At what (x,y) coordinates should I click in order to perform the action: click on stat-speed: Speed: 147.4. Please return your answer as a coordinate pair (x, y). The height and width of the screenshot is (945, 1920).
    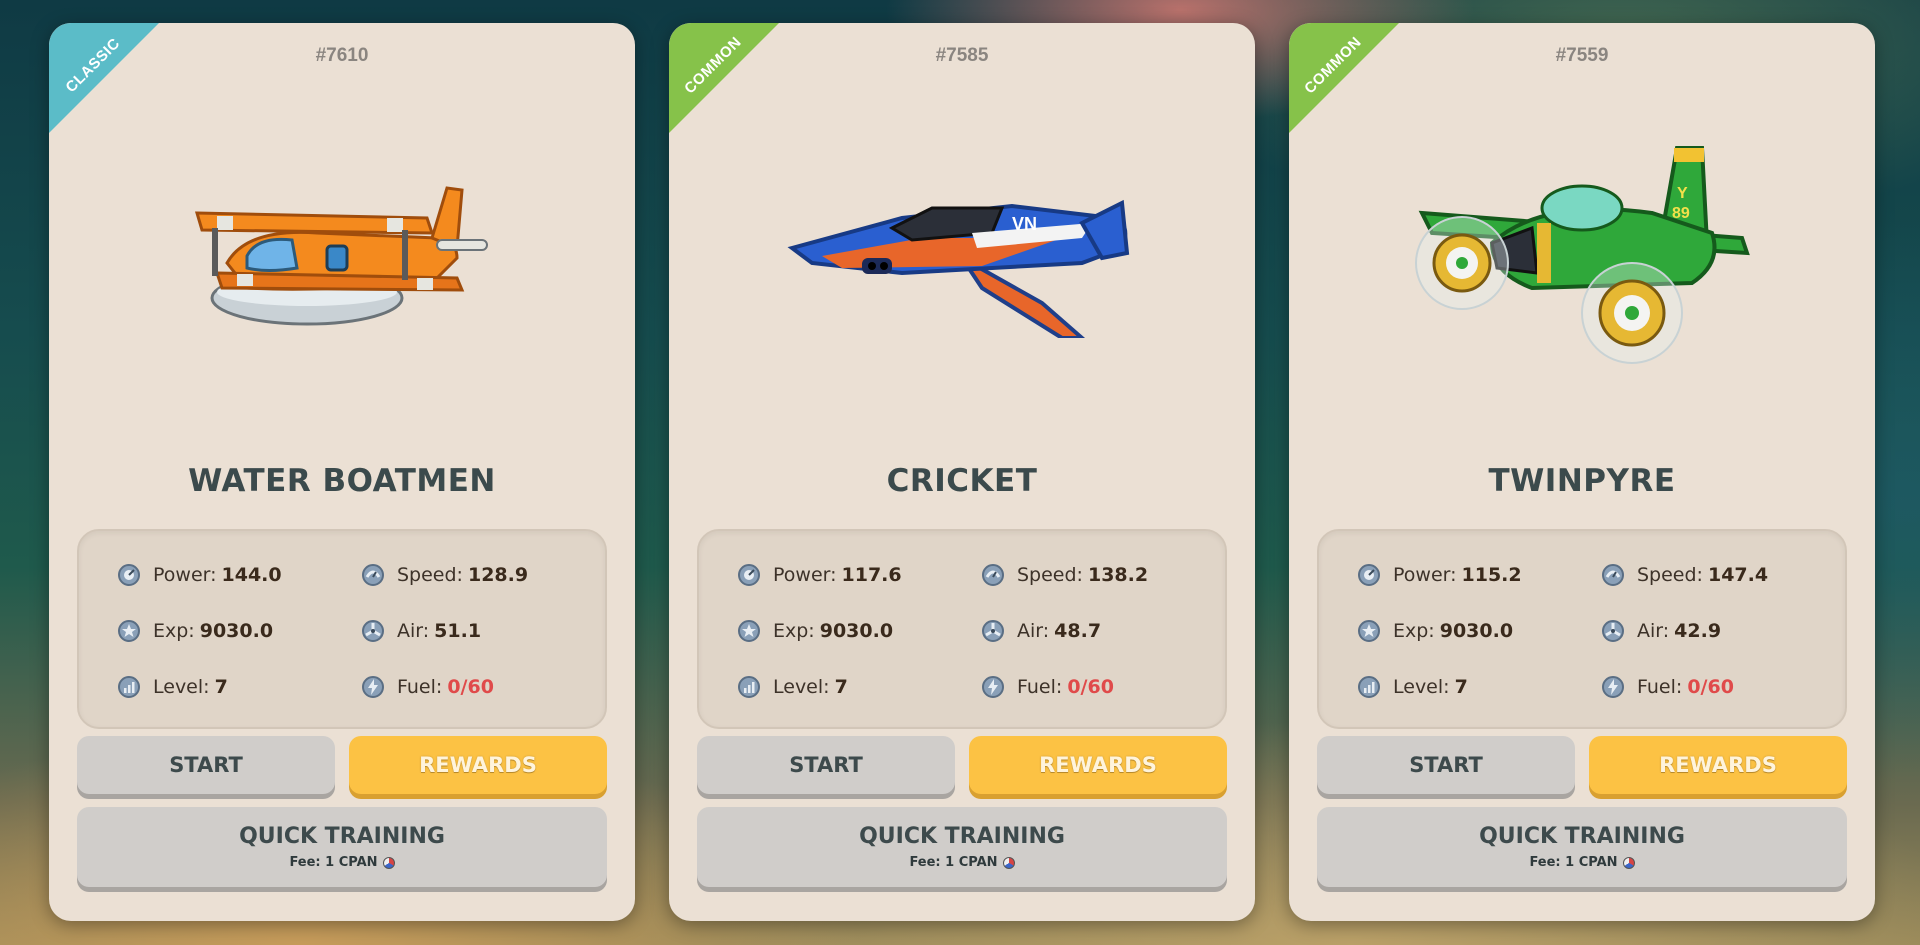
    Looking at the image, I should click on (1684, 575).